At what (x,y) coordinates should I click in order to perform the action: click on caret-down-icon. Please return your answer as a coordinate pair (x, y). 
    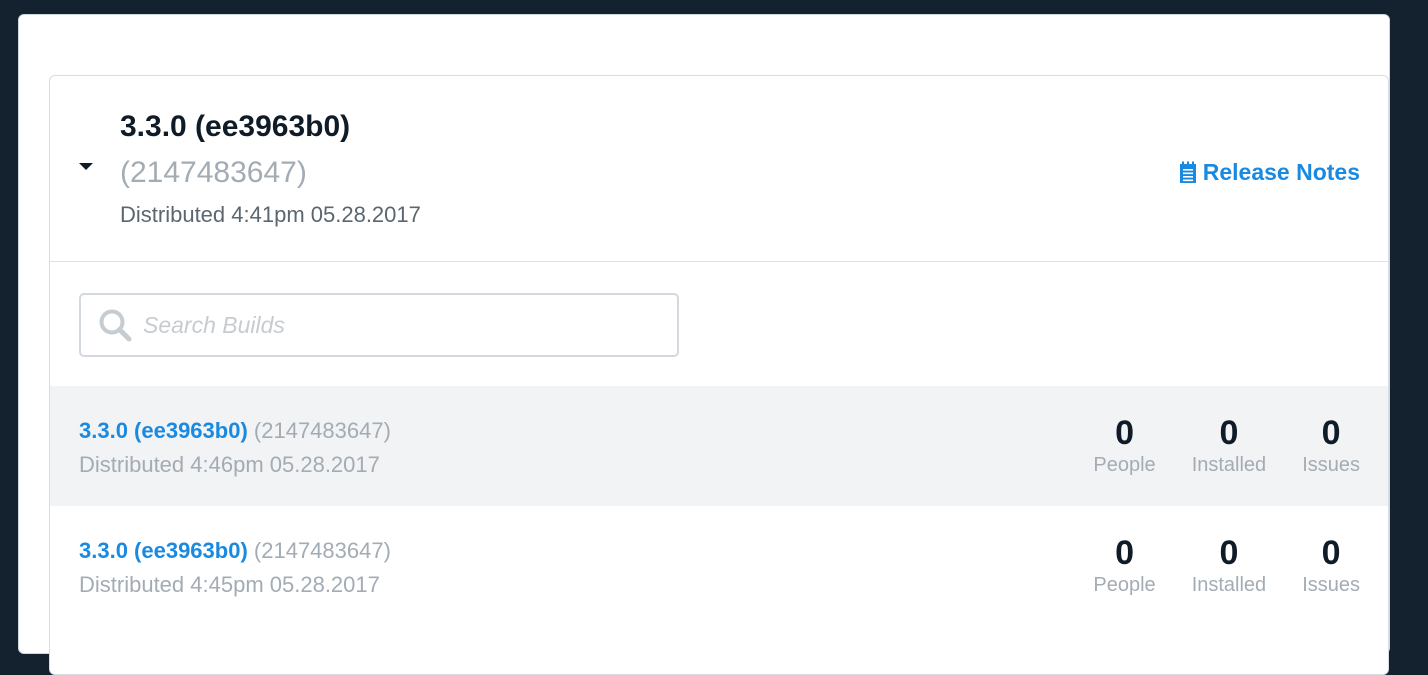
    Looking at the image, I should click on (86, 166).